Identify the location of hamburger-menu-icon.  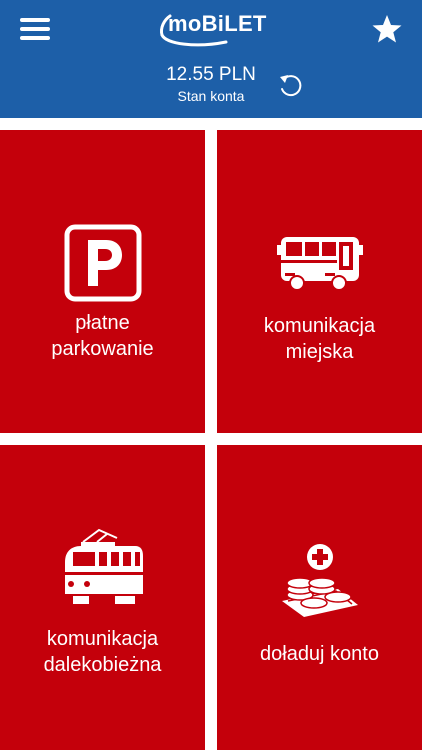
(35, 29).